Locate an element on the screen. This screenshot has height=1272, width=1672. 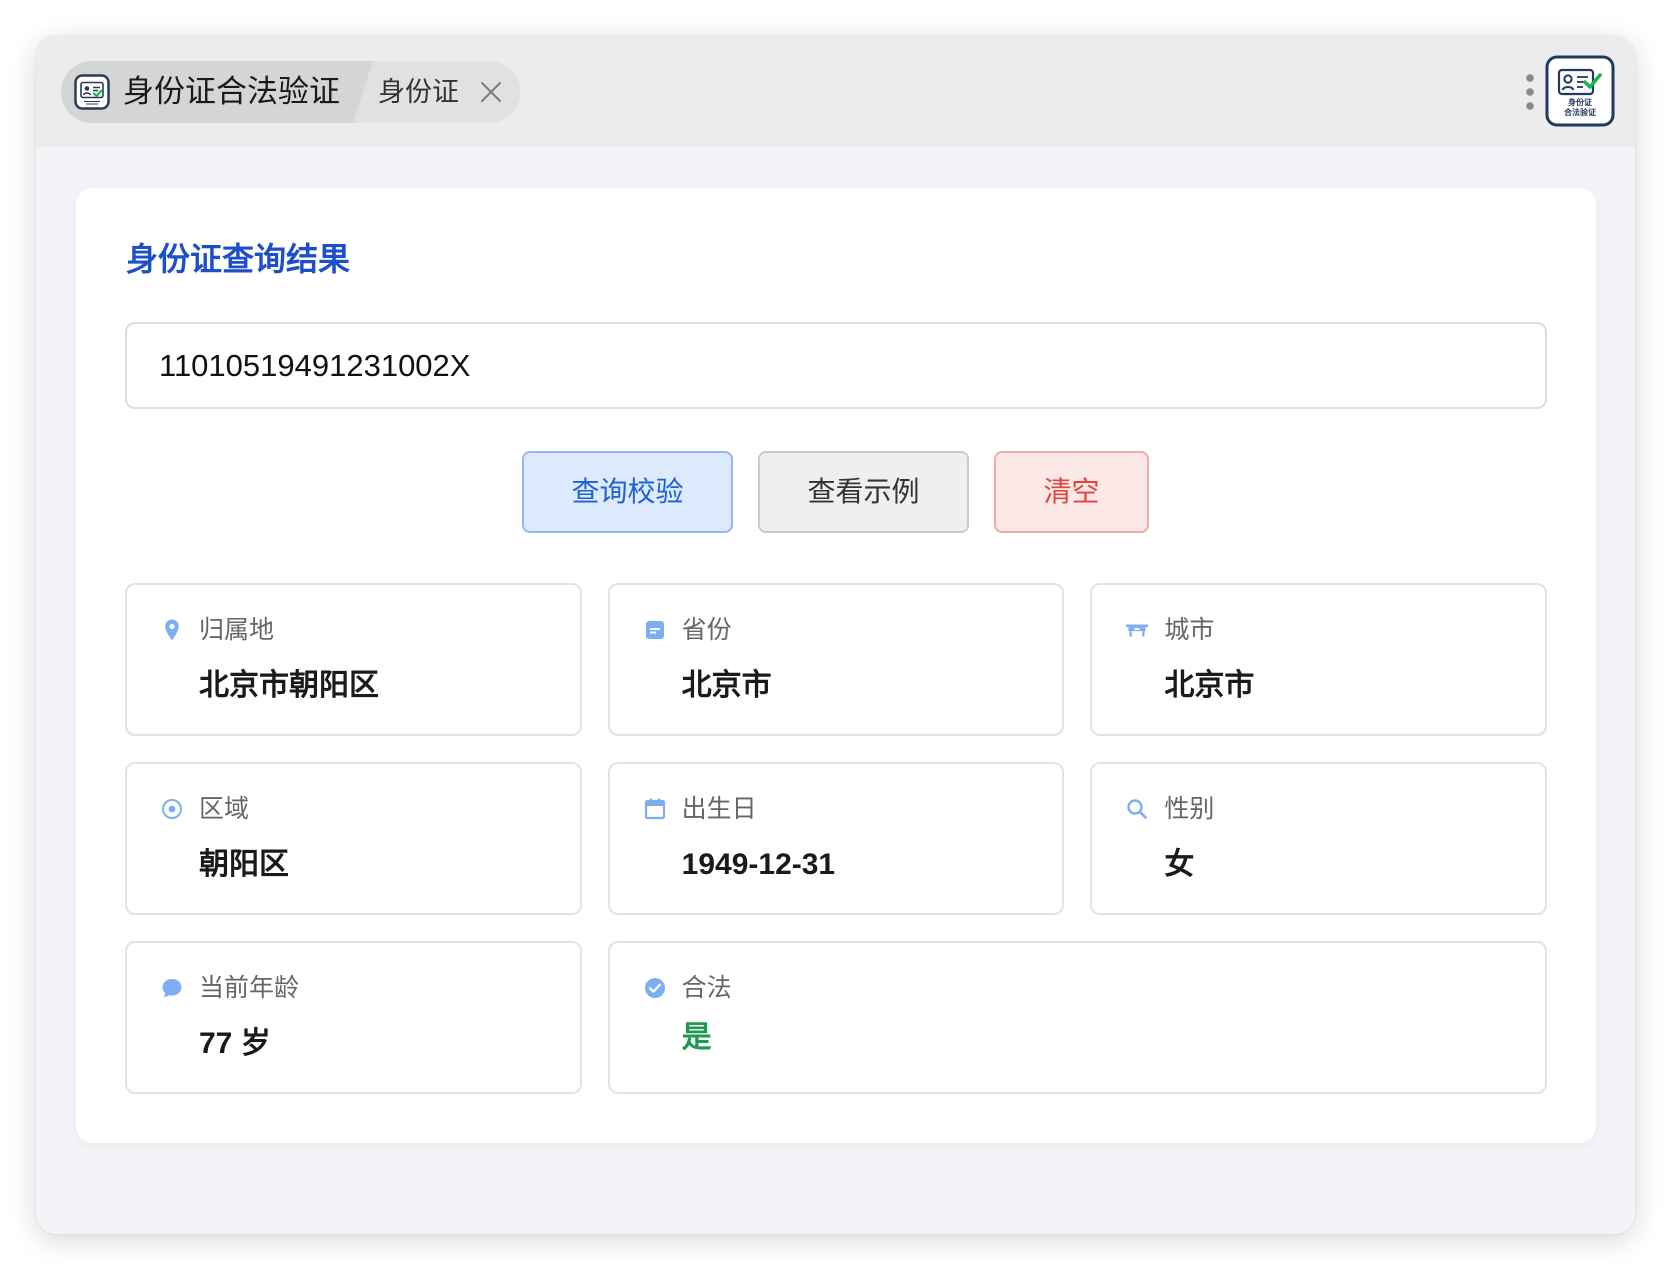
tab-strip: 身份证合法验证 身份证 is located at coordinates (290, 92).